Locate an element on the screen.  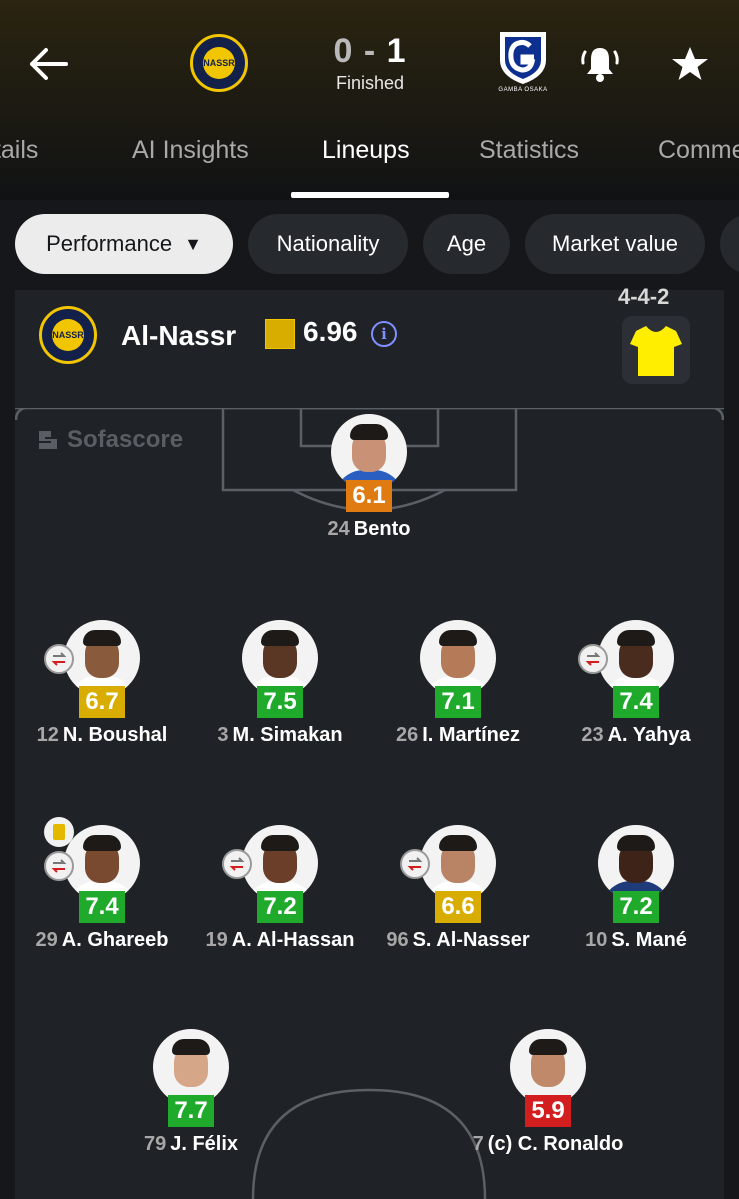
caret-down-icon: ▼ is located at coordinates (193, 243).